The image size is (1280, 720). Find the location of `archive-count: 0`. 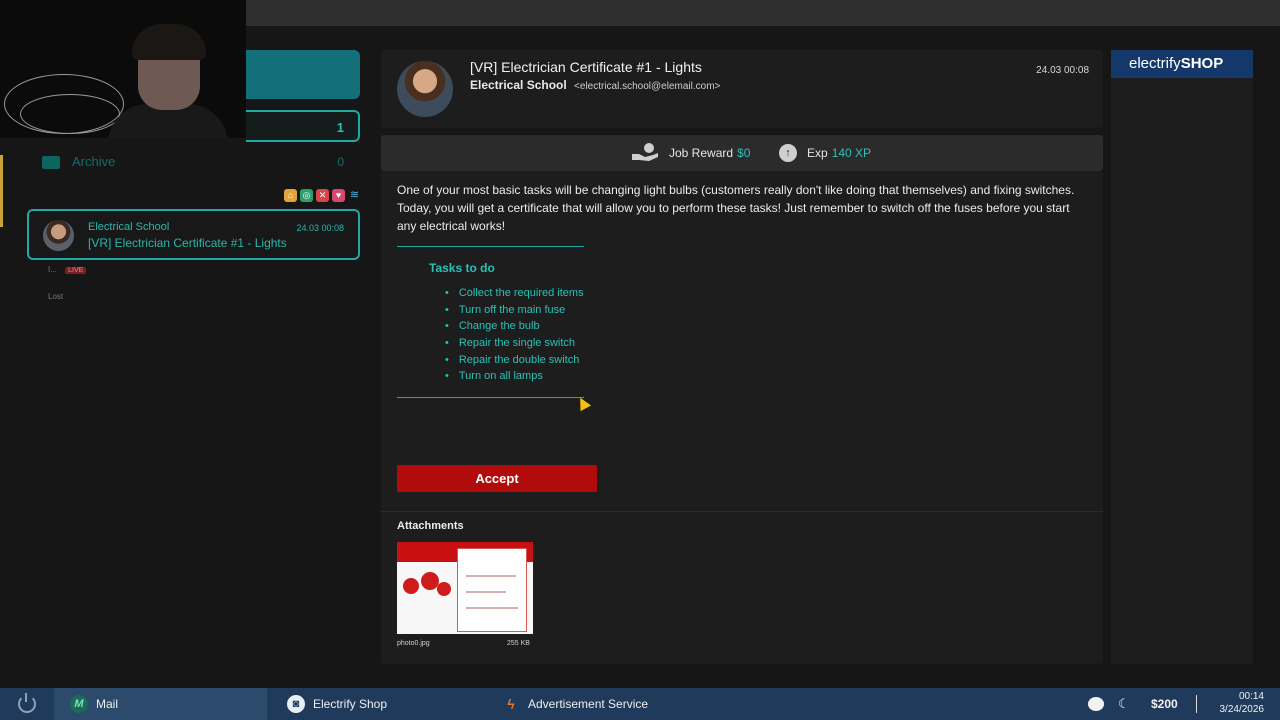

archive-count: 0 is located at coordinates (340, 162).